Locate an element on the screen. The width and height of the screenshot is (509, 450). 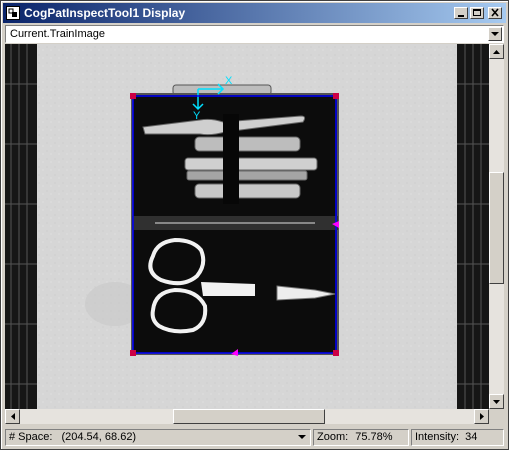
dropdown-button is located at coordinates (495, 34).